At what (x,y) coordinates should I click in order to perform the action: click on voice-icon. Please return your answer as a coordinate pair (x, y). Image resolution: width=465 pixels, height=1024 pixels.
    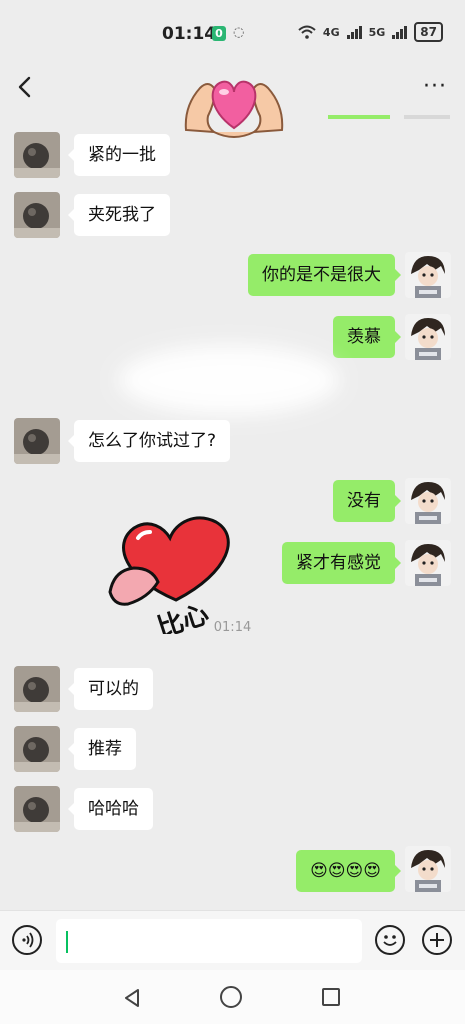
    Looking at the image, I should click on (28, 940).